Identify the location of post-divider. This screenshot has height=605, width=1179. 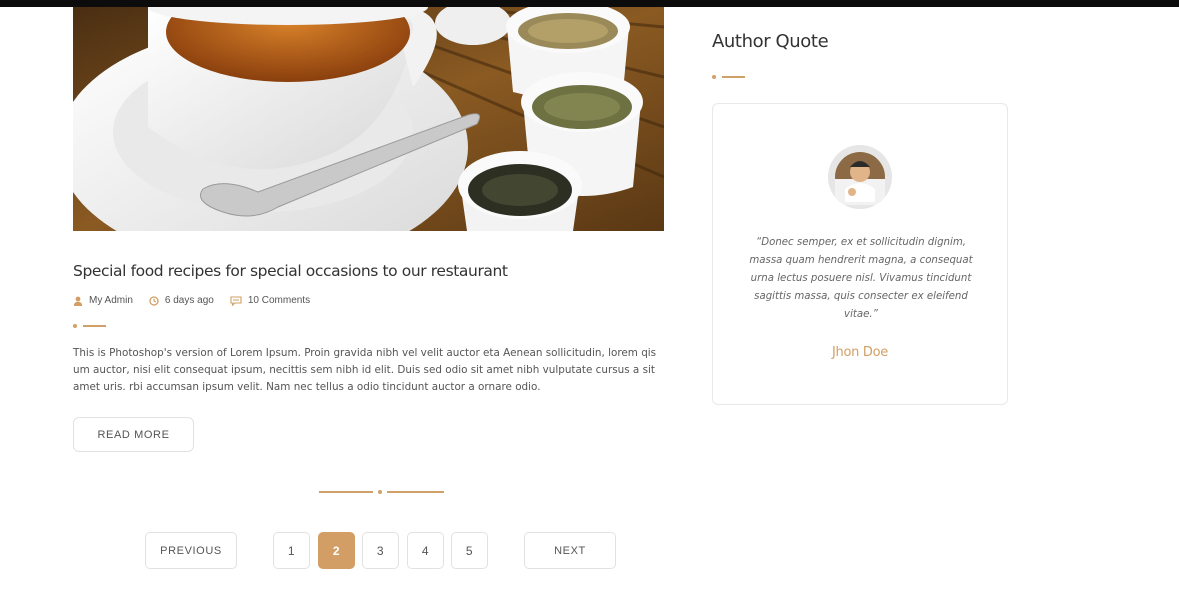
(89, 326).